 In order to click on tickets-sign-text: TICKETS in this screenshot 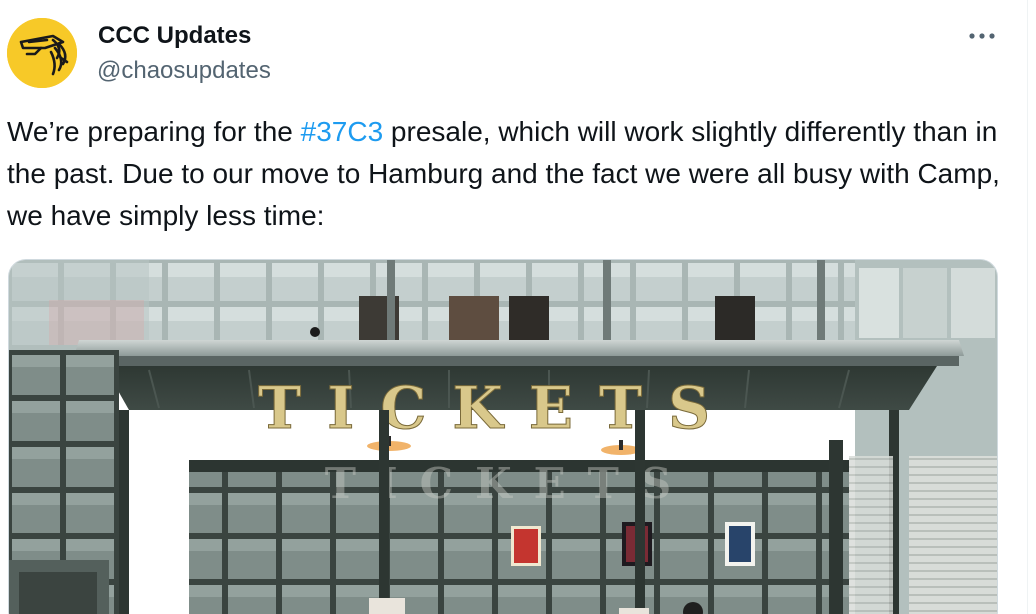, I will do `click(497, 408)`.